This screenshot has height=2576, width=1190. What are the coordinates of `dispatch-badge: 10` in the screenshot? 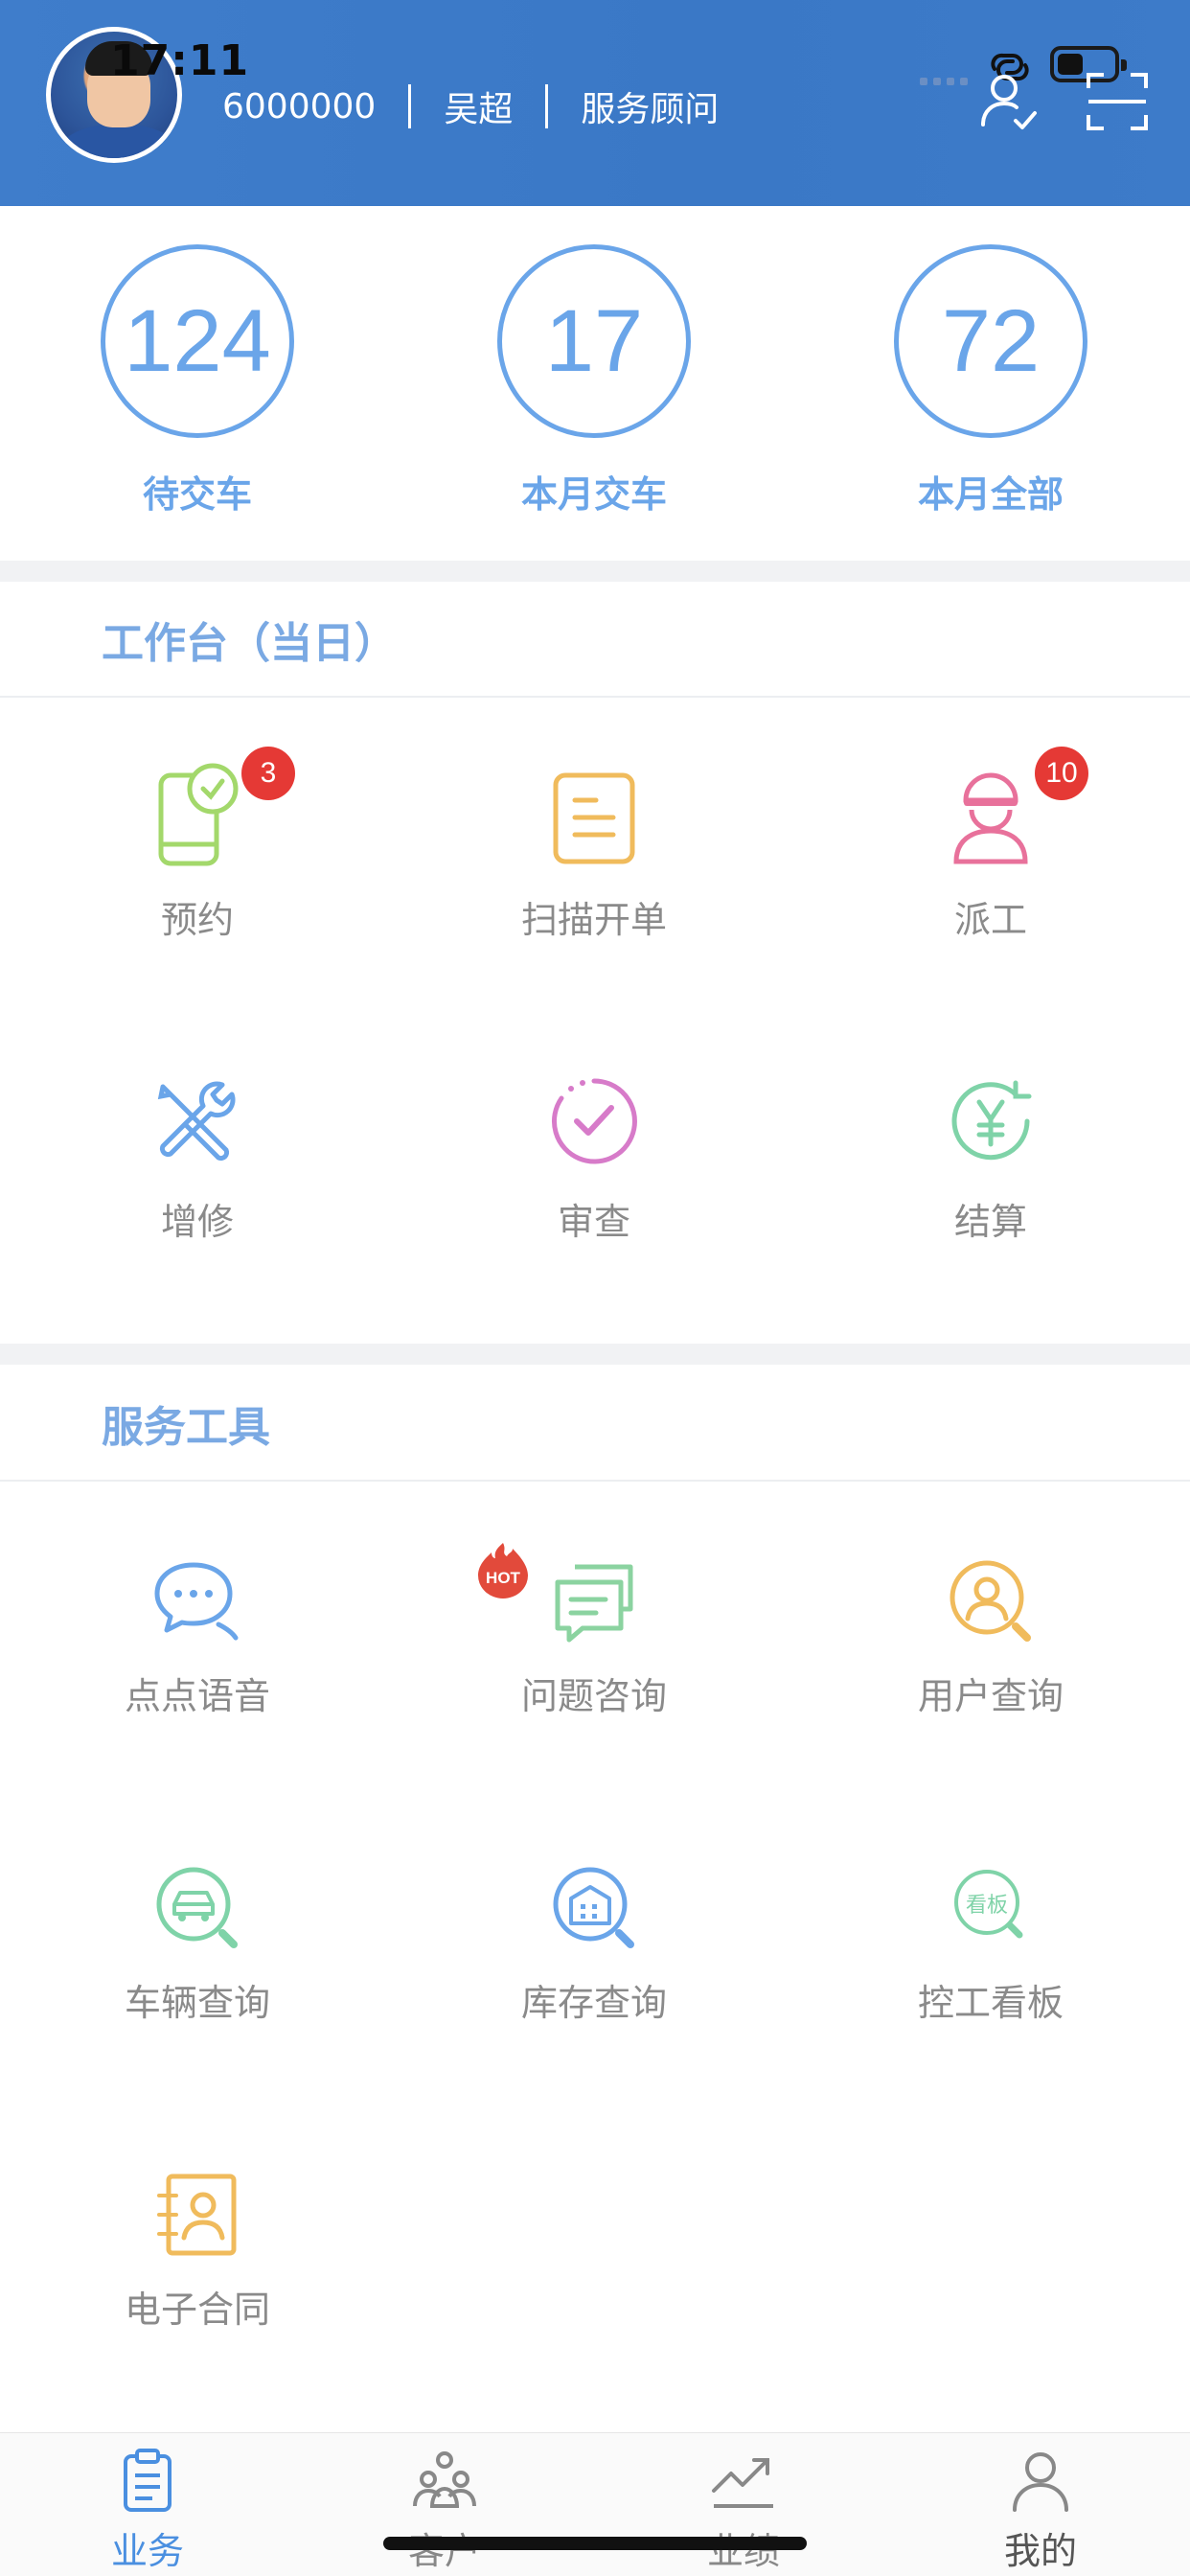 It's located at (1062, 773).